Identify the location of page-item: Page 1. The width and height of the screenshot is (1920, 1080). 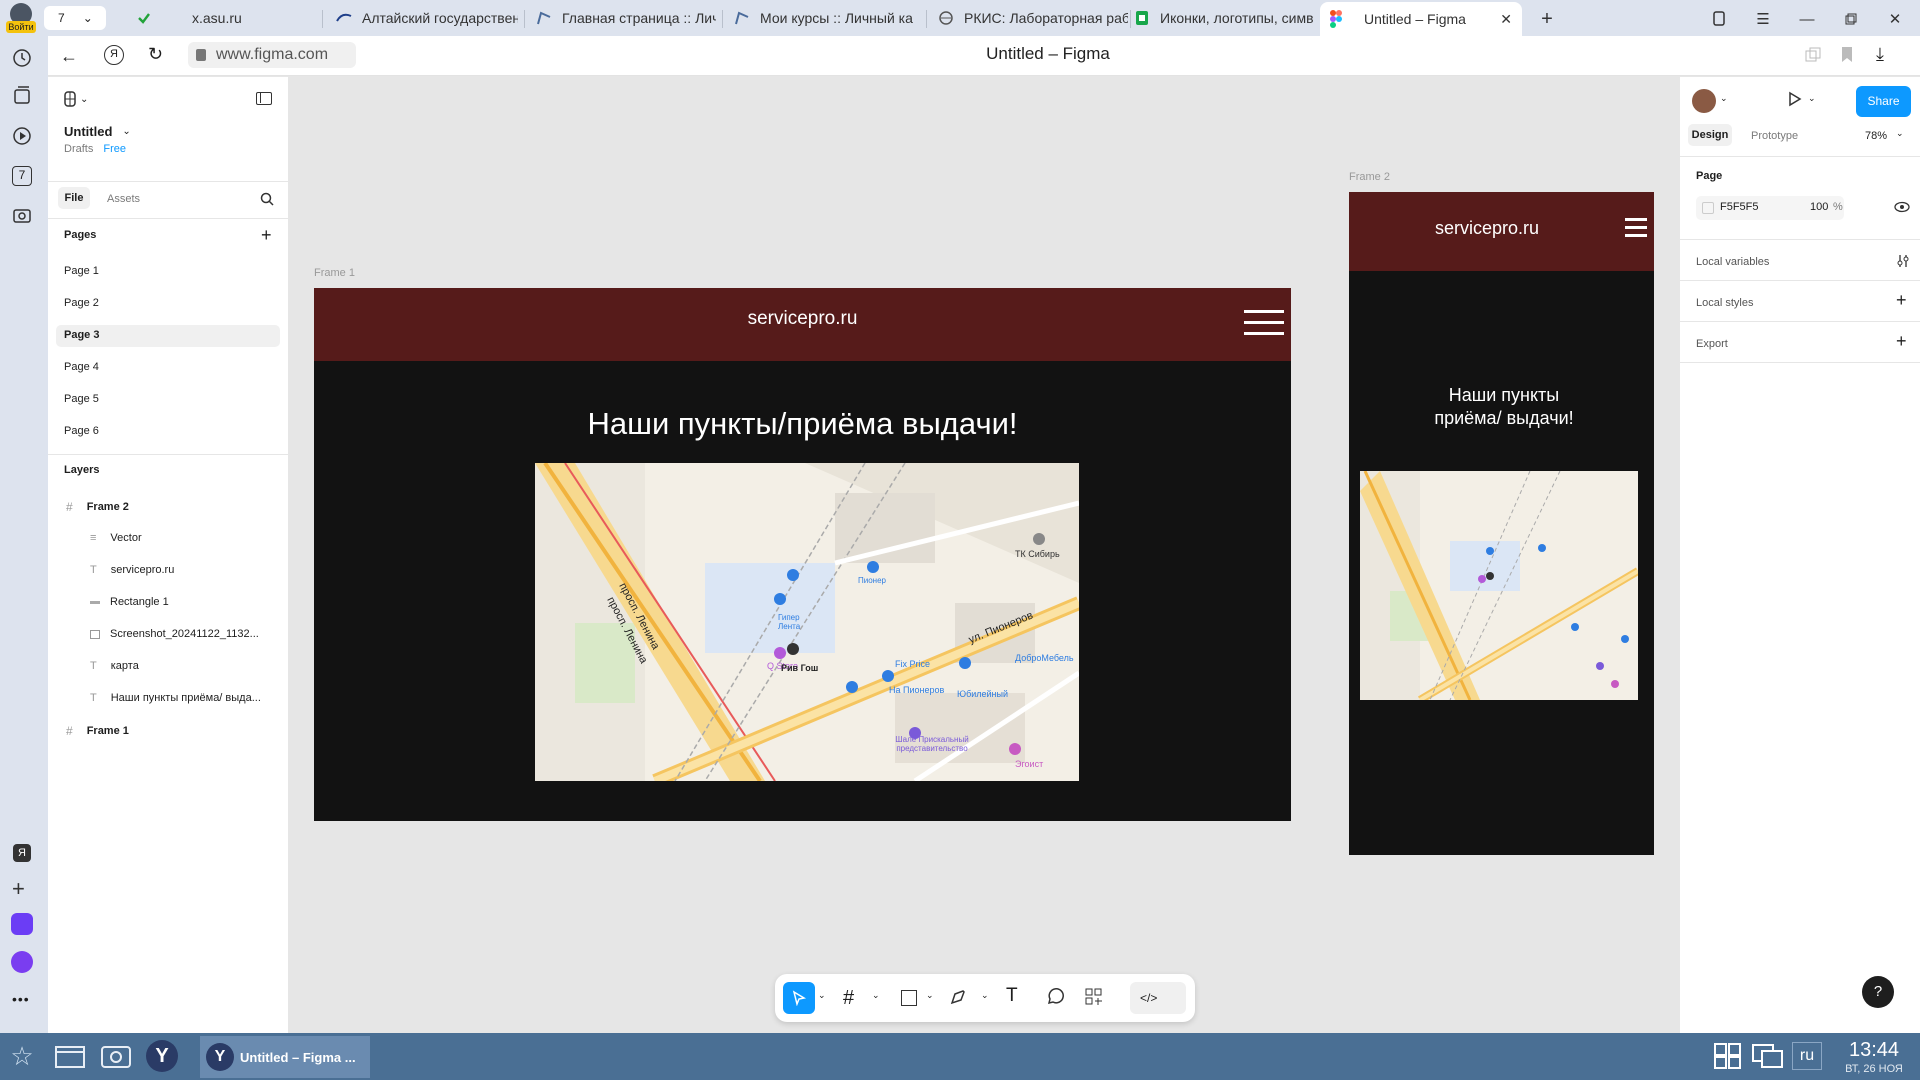
(81, 271).